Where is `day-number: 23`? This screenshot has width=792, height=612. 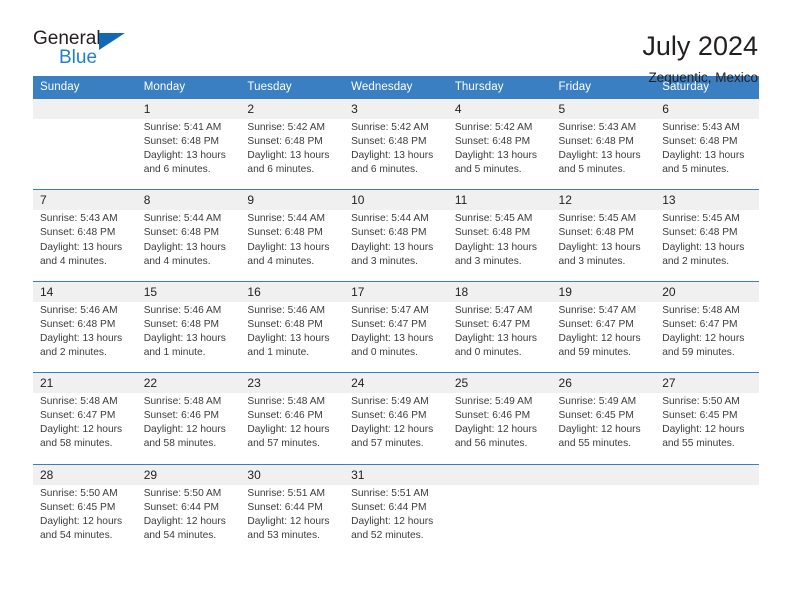
day-number: 23 is located at coordinates (292, 383).